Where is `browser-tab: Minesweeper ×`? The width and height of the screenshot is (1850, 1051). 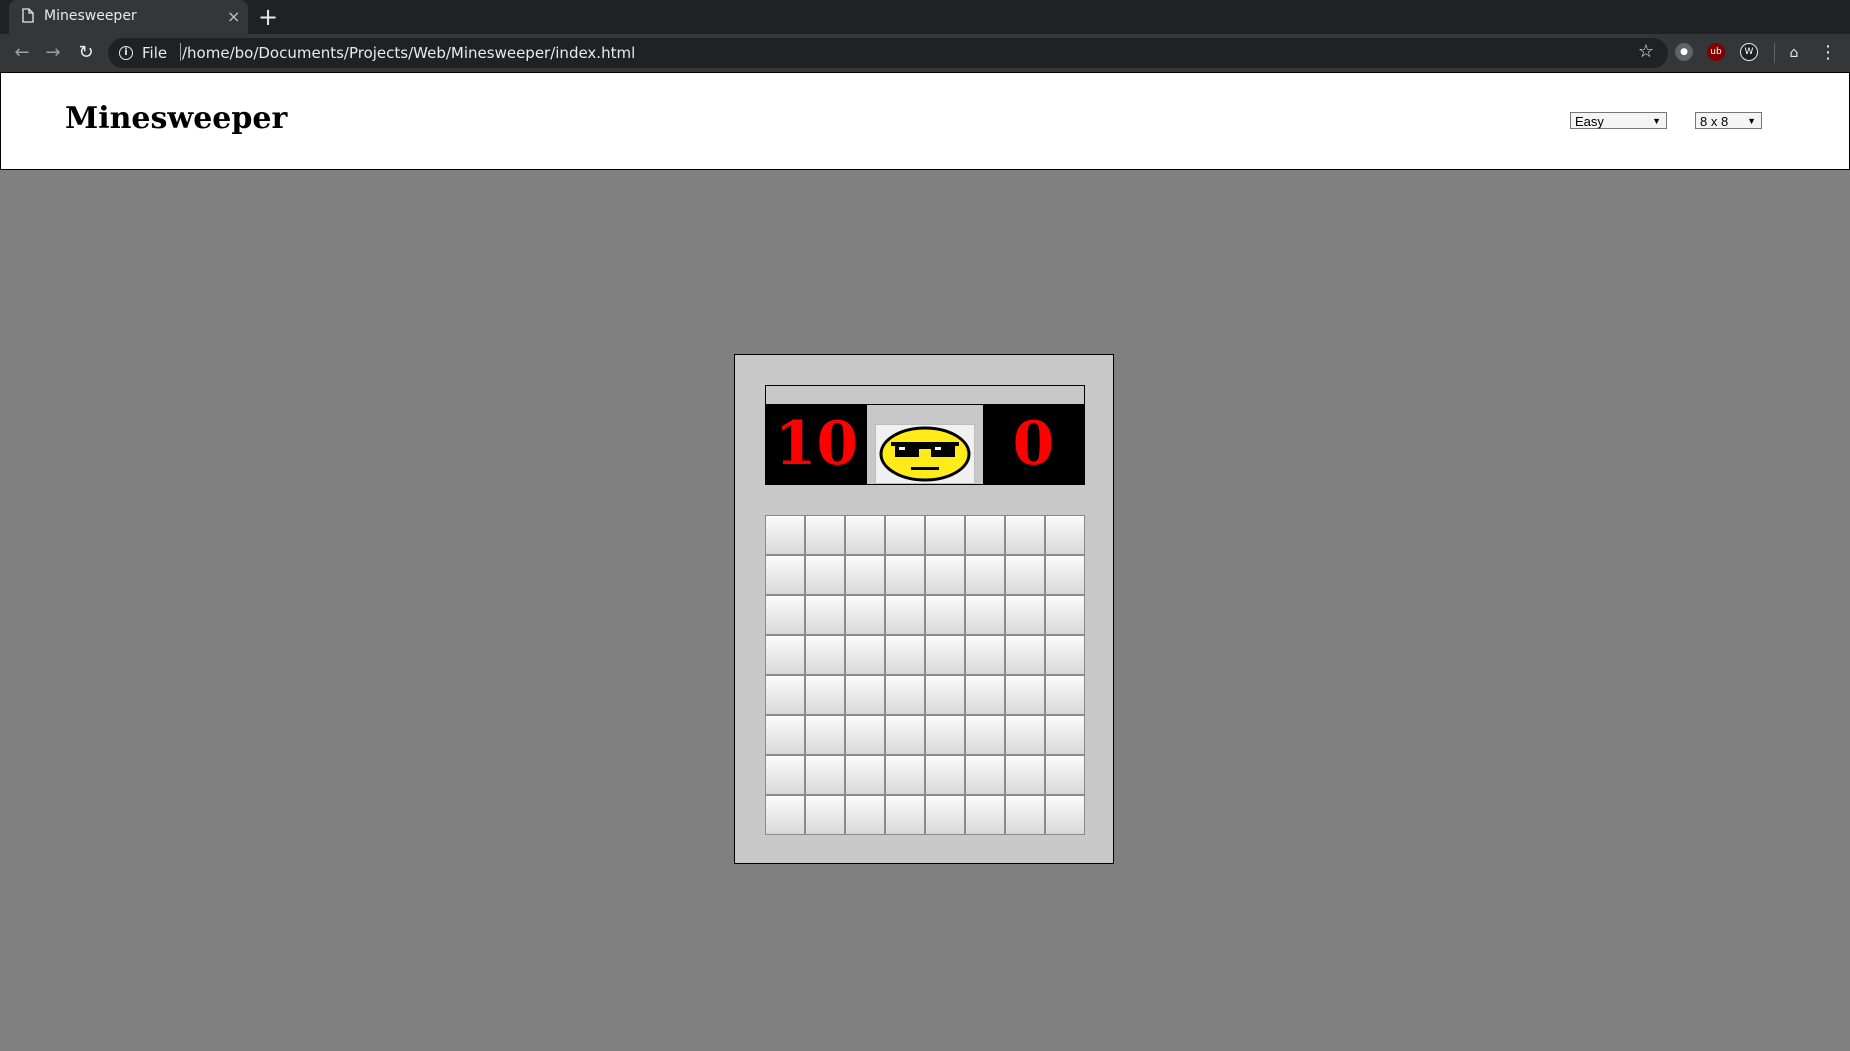 browser-tab: Minesweeper × is located at coordinates (128, 17).